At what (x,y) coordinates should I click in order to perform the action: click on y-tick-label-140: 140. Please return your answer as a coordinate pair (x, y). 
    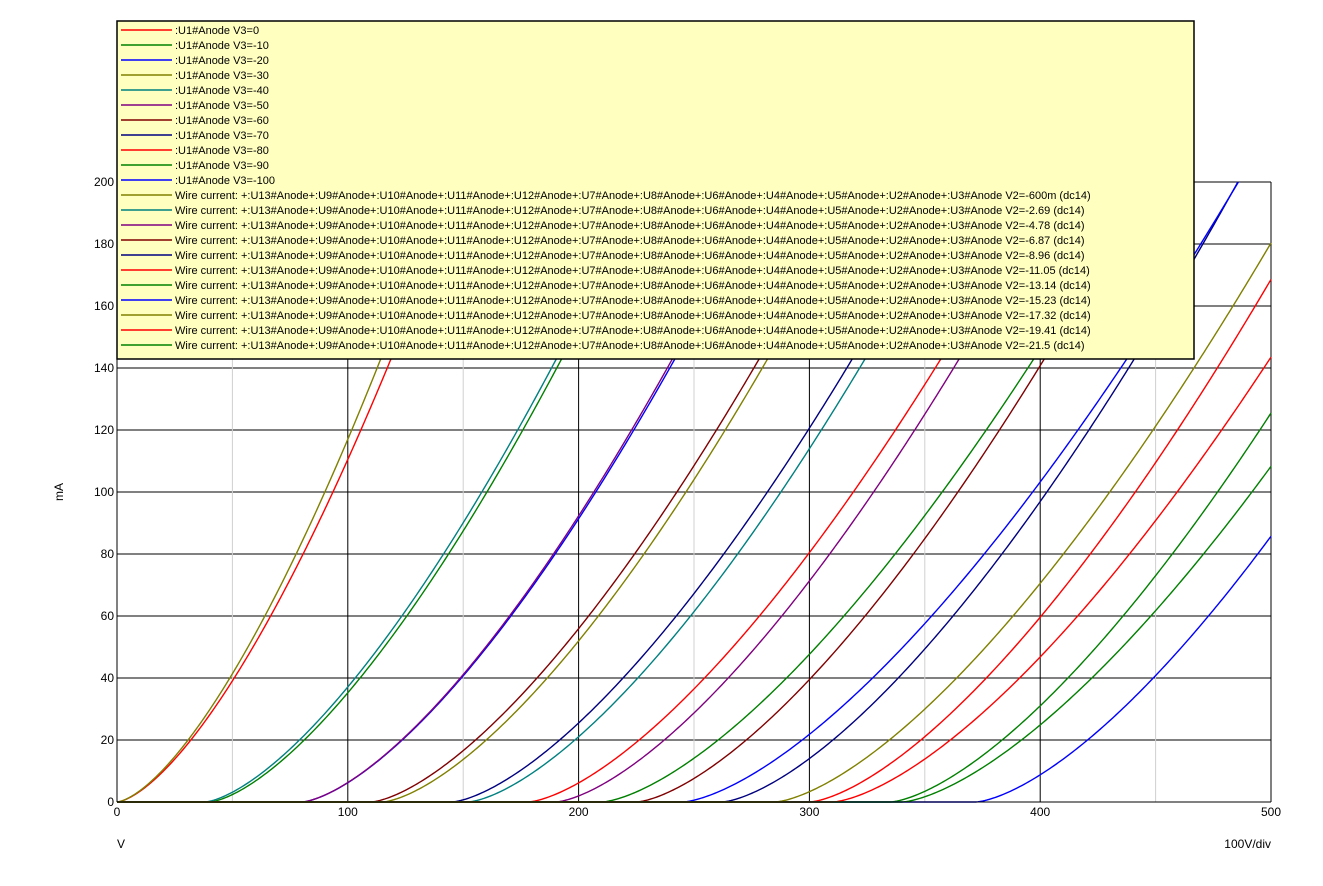
    Looking at the image, I should click on (104, 368).